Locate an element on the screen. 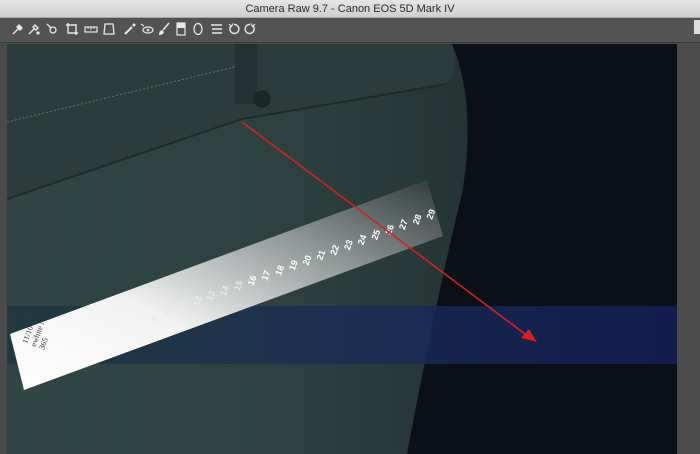 This screenshot has height=454, width=700. targeted-adjustment-tool-icon is located at coordinates (52, 29).